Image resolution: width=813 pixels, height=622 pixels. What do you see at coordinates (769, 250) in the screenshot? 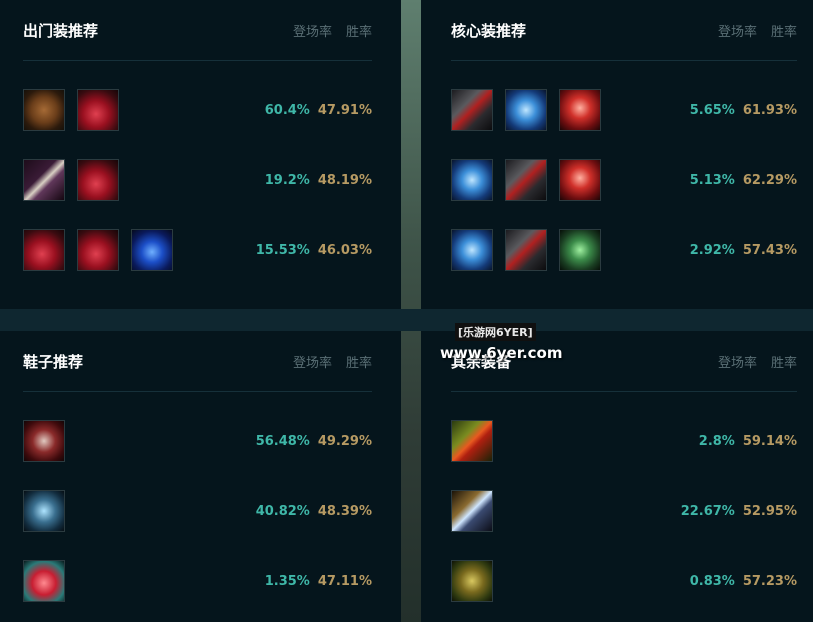
I see `win-rate: 57.43%` at bounding box center [769, 250].